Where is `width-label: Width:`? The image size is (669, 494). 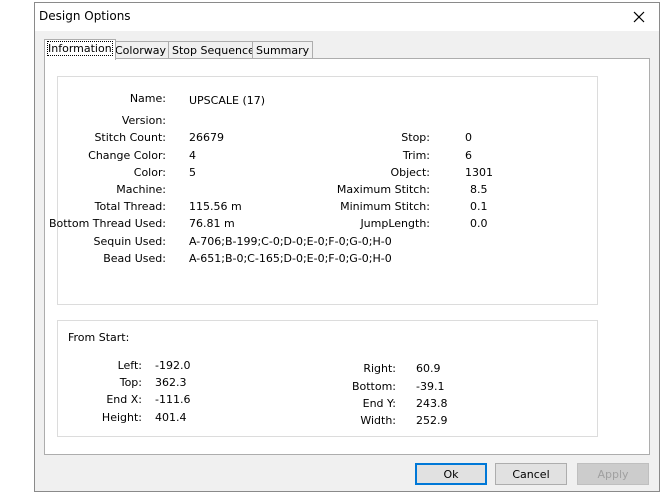 width-label: Width: is located at coordinates (378, 420).